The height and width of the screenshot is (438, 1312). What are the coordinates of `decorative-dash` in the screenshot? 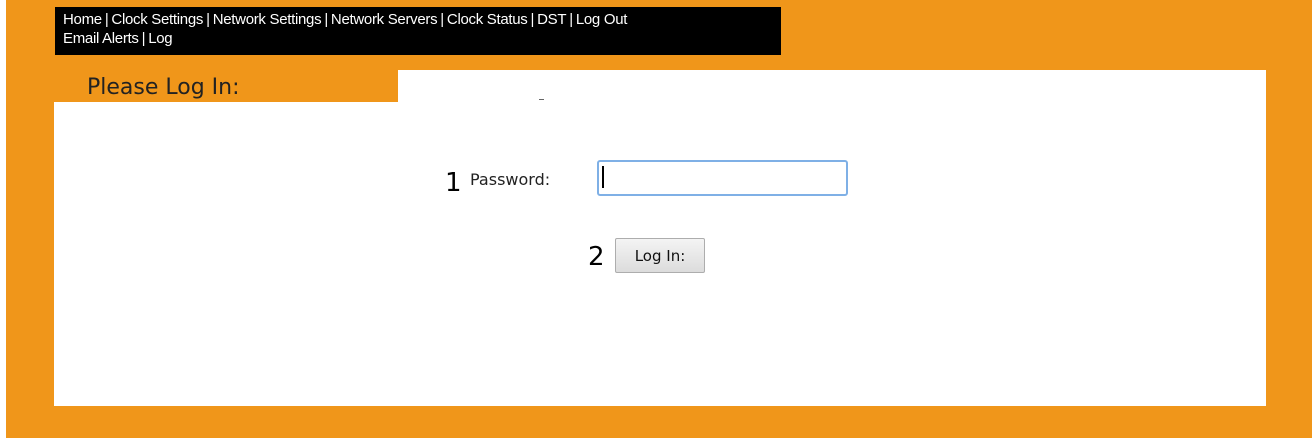 It's located at (541, 99).